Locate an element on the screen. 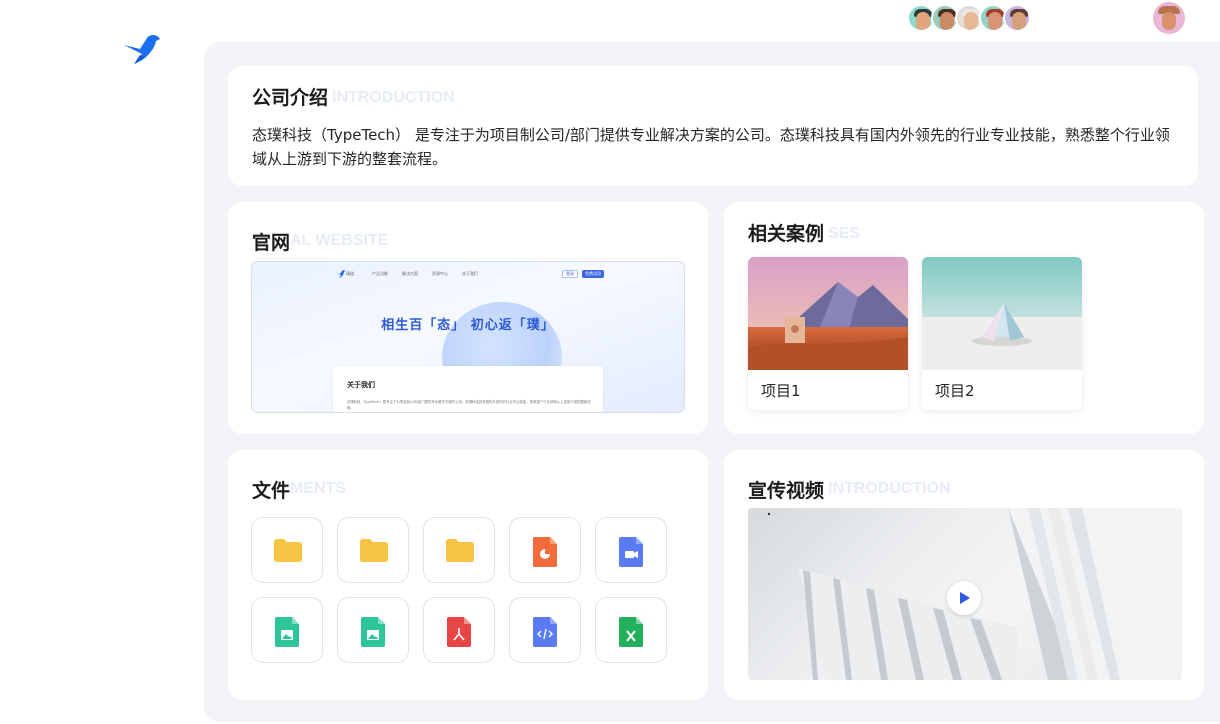  video-file-icon is located at coordinates (631, 552).